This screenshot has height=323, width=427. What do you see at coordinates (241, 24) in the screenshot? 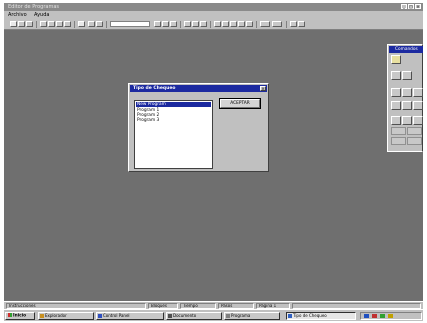
I see `arrow-icon` at bounding box center [241, 24].